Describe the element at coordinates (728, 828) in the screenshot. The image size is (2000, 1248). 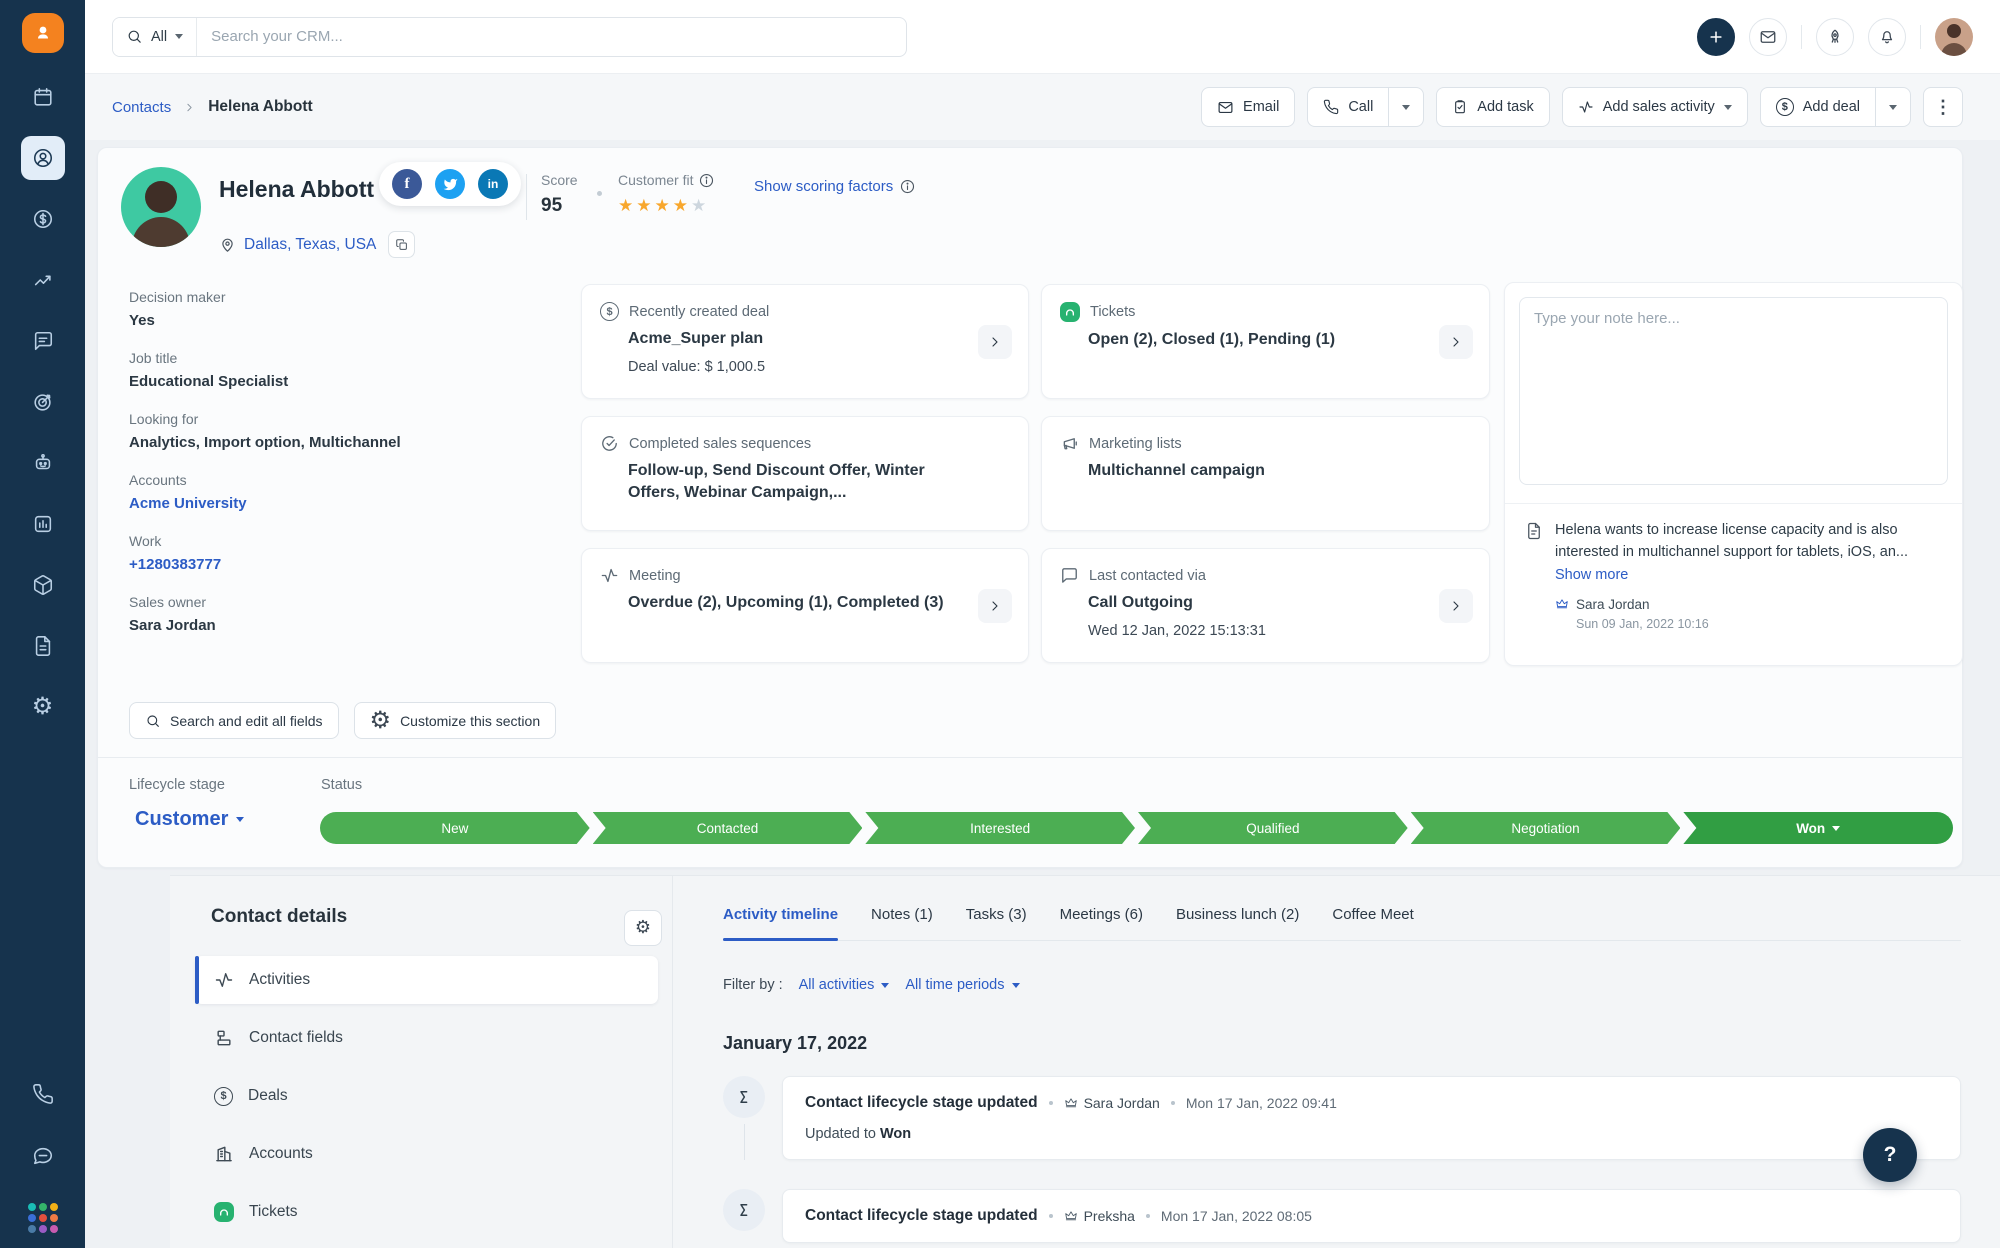
I see `stage-contacted: Contacted` at that location.